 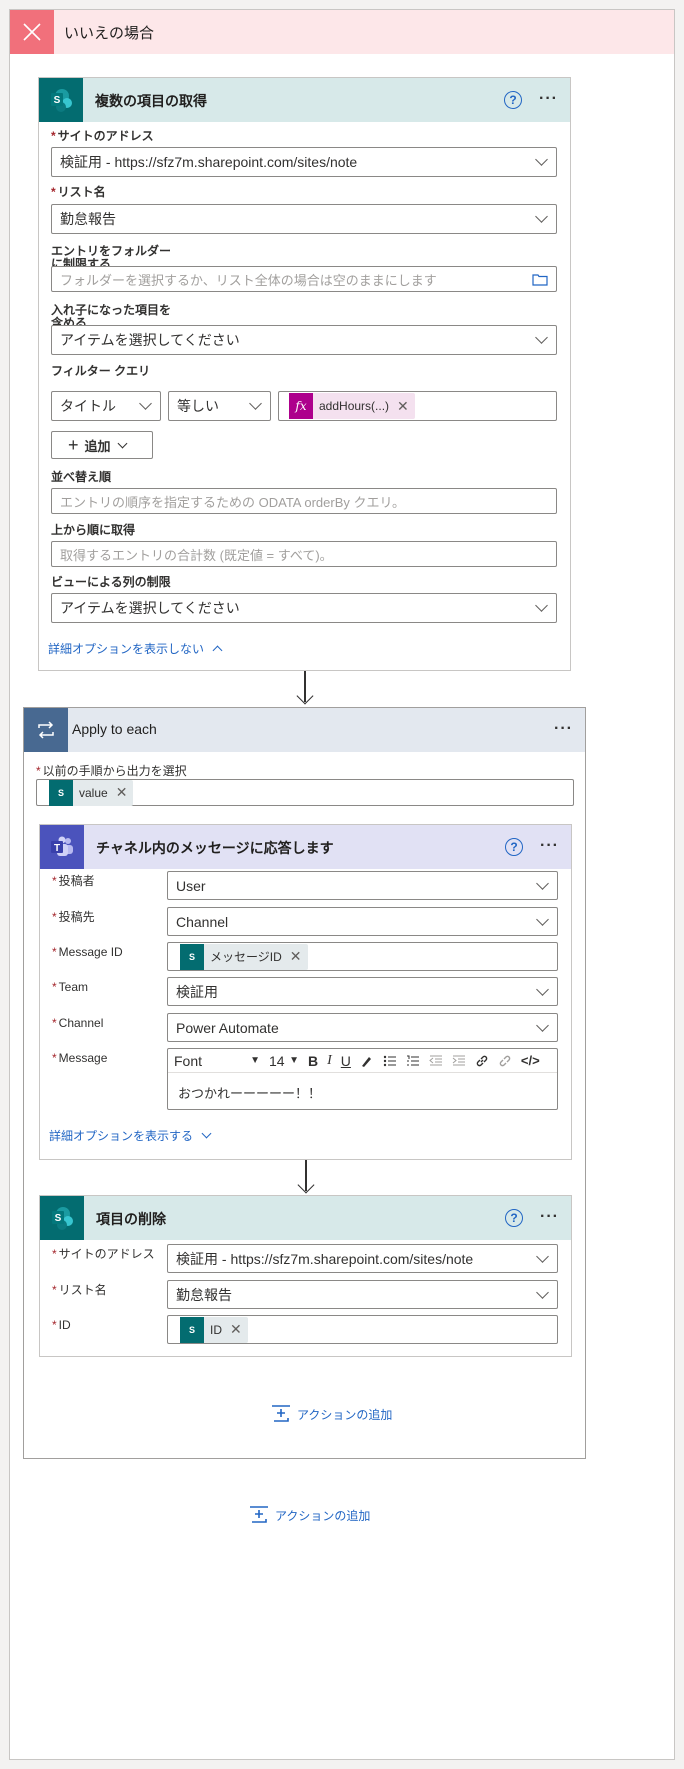 What do you see at coordinates (58, 1218) in the screenshot?
I see `svg-text: S` at bounding box center [58, 1218].